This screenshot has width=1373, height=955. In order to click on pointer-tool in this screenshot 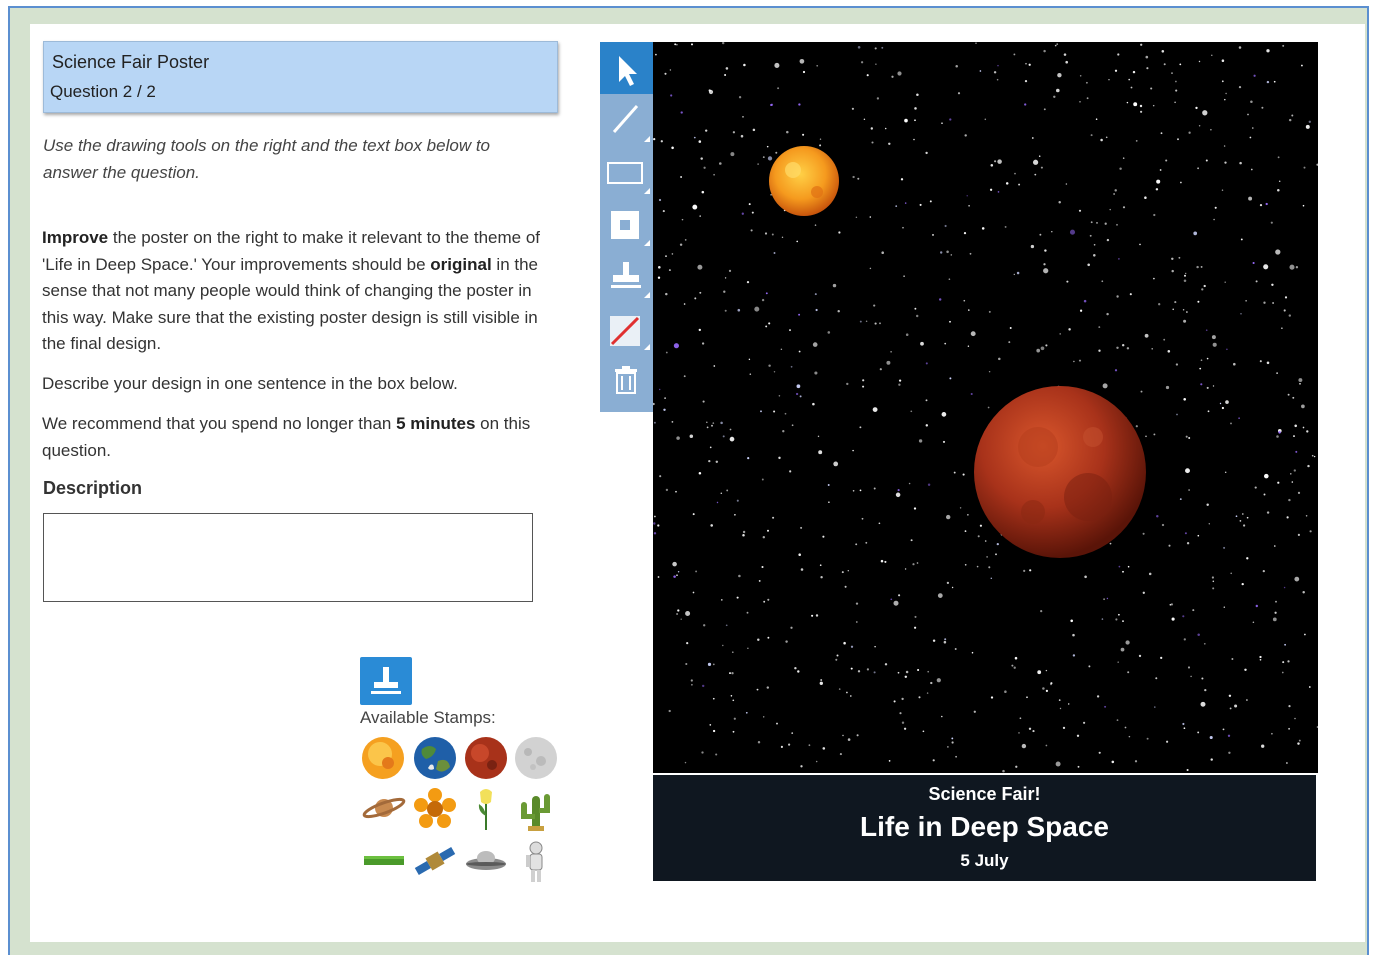, I will do `click(626, 68)`.